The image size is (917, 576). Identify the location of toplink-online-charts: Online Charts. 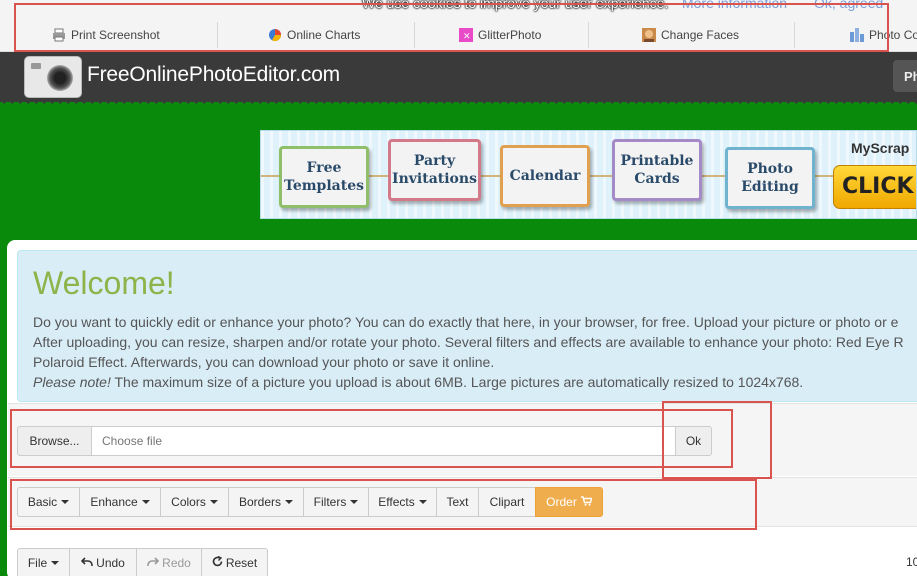
(314, 35).